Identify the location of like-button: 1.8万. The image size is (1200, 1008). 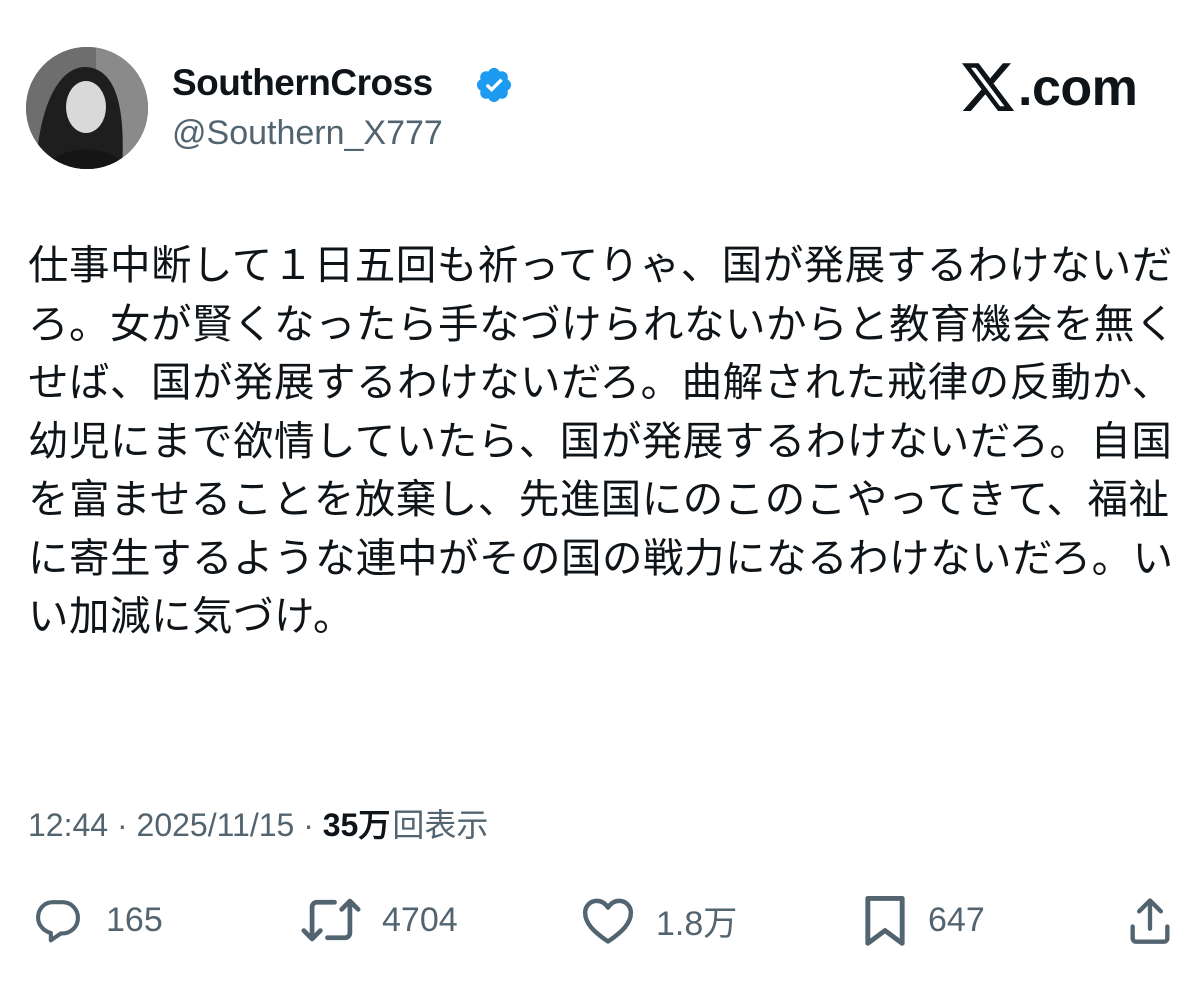
(658, 920).